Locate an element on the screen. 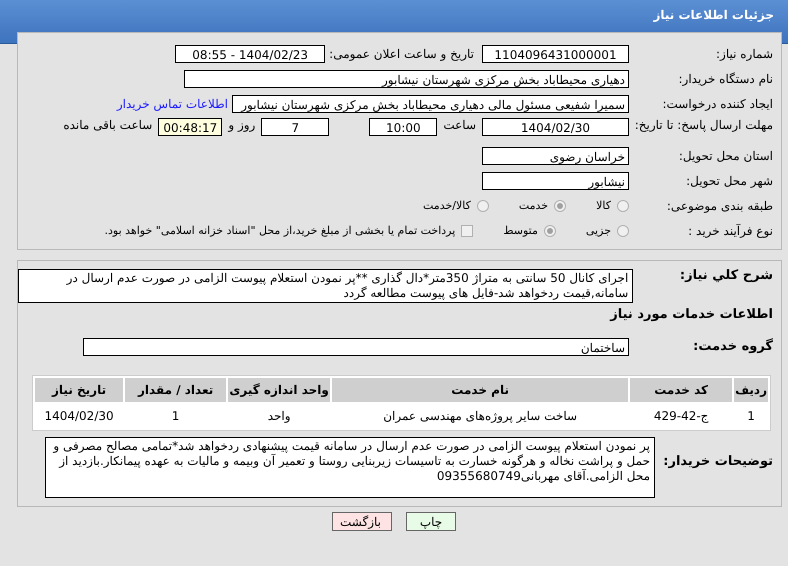 The width and height of the screenshot is (788, 566). option-label: کالا/خدمت is located at coordinates (447, 205).